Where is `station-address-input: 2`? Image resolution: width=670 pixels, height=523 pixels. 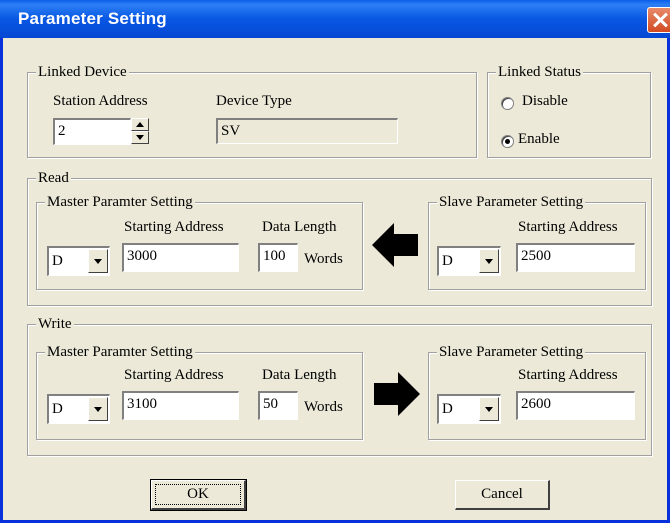 station-address-input: 2 is located at coordinates (92, 131).